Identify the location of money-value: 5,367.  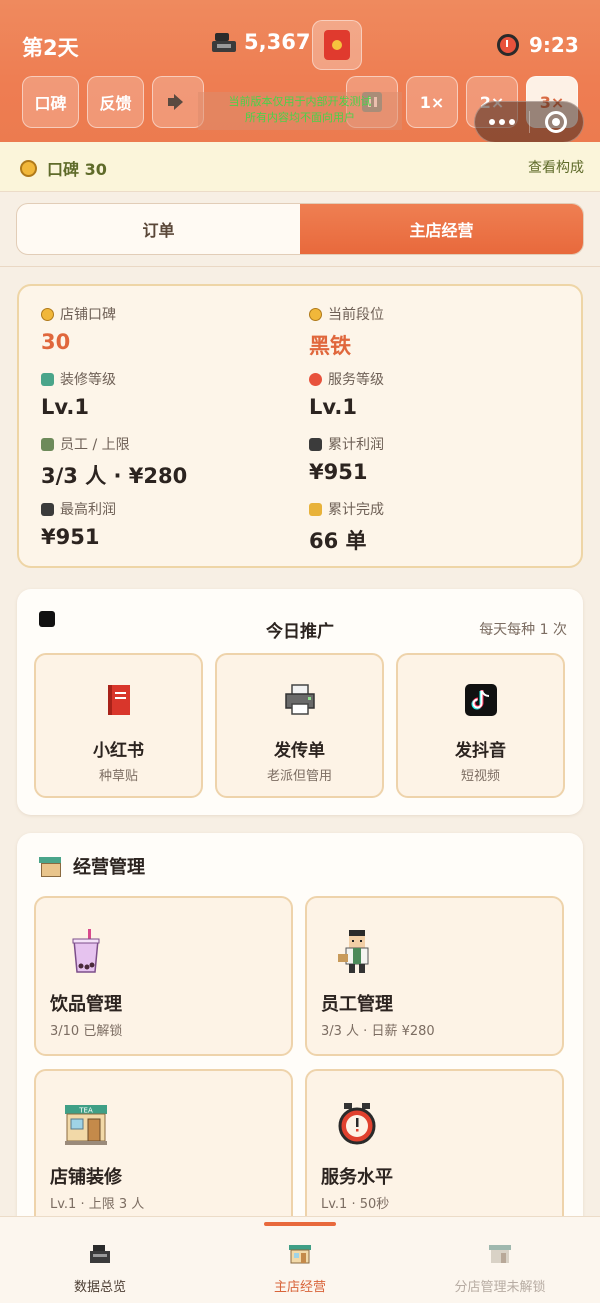
(277, 42).